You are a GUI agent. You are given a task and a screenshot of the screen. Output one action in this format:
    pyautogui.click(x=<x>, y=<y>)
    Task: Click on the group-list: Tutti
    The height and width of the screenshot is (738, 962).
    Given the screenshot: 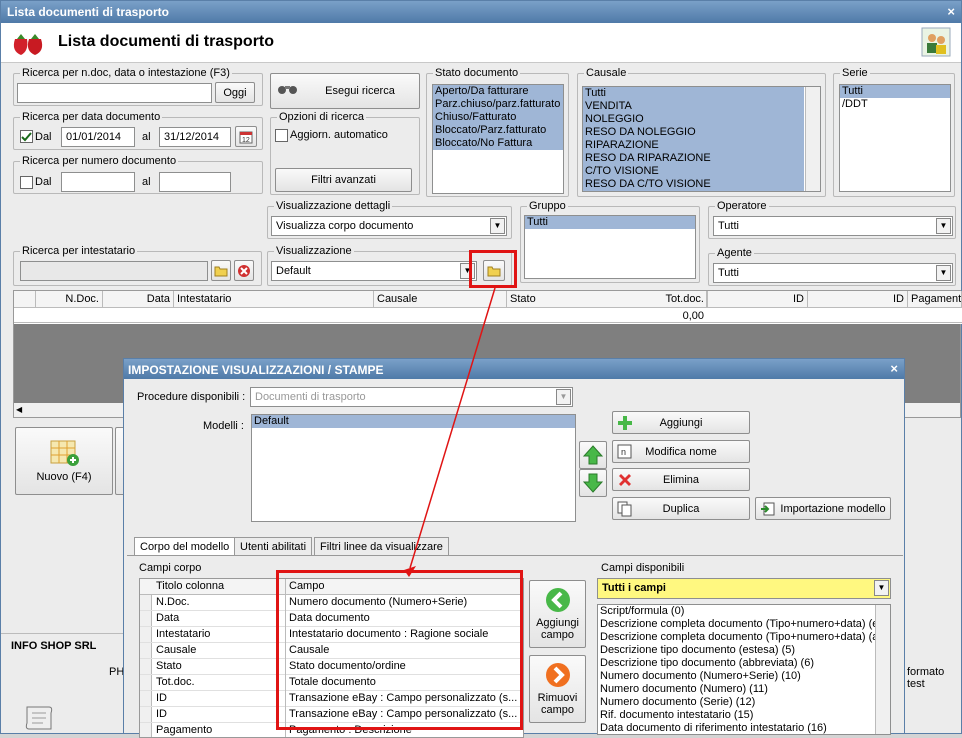 What is the action you would take?
    pyautogui.click(x=610, y=247)
    